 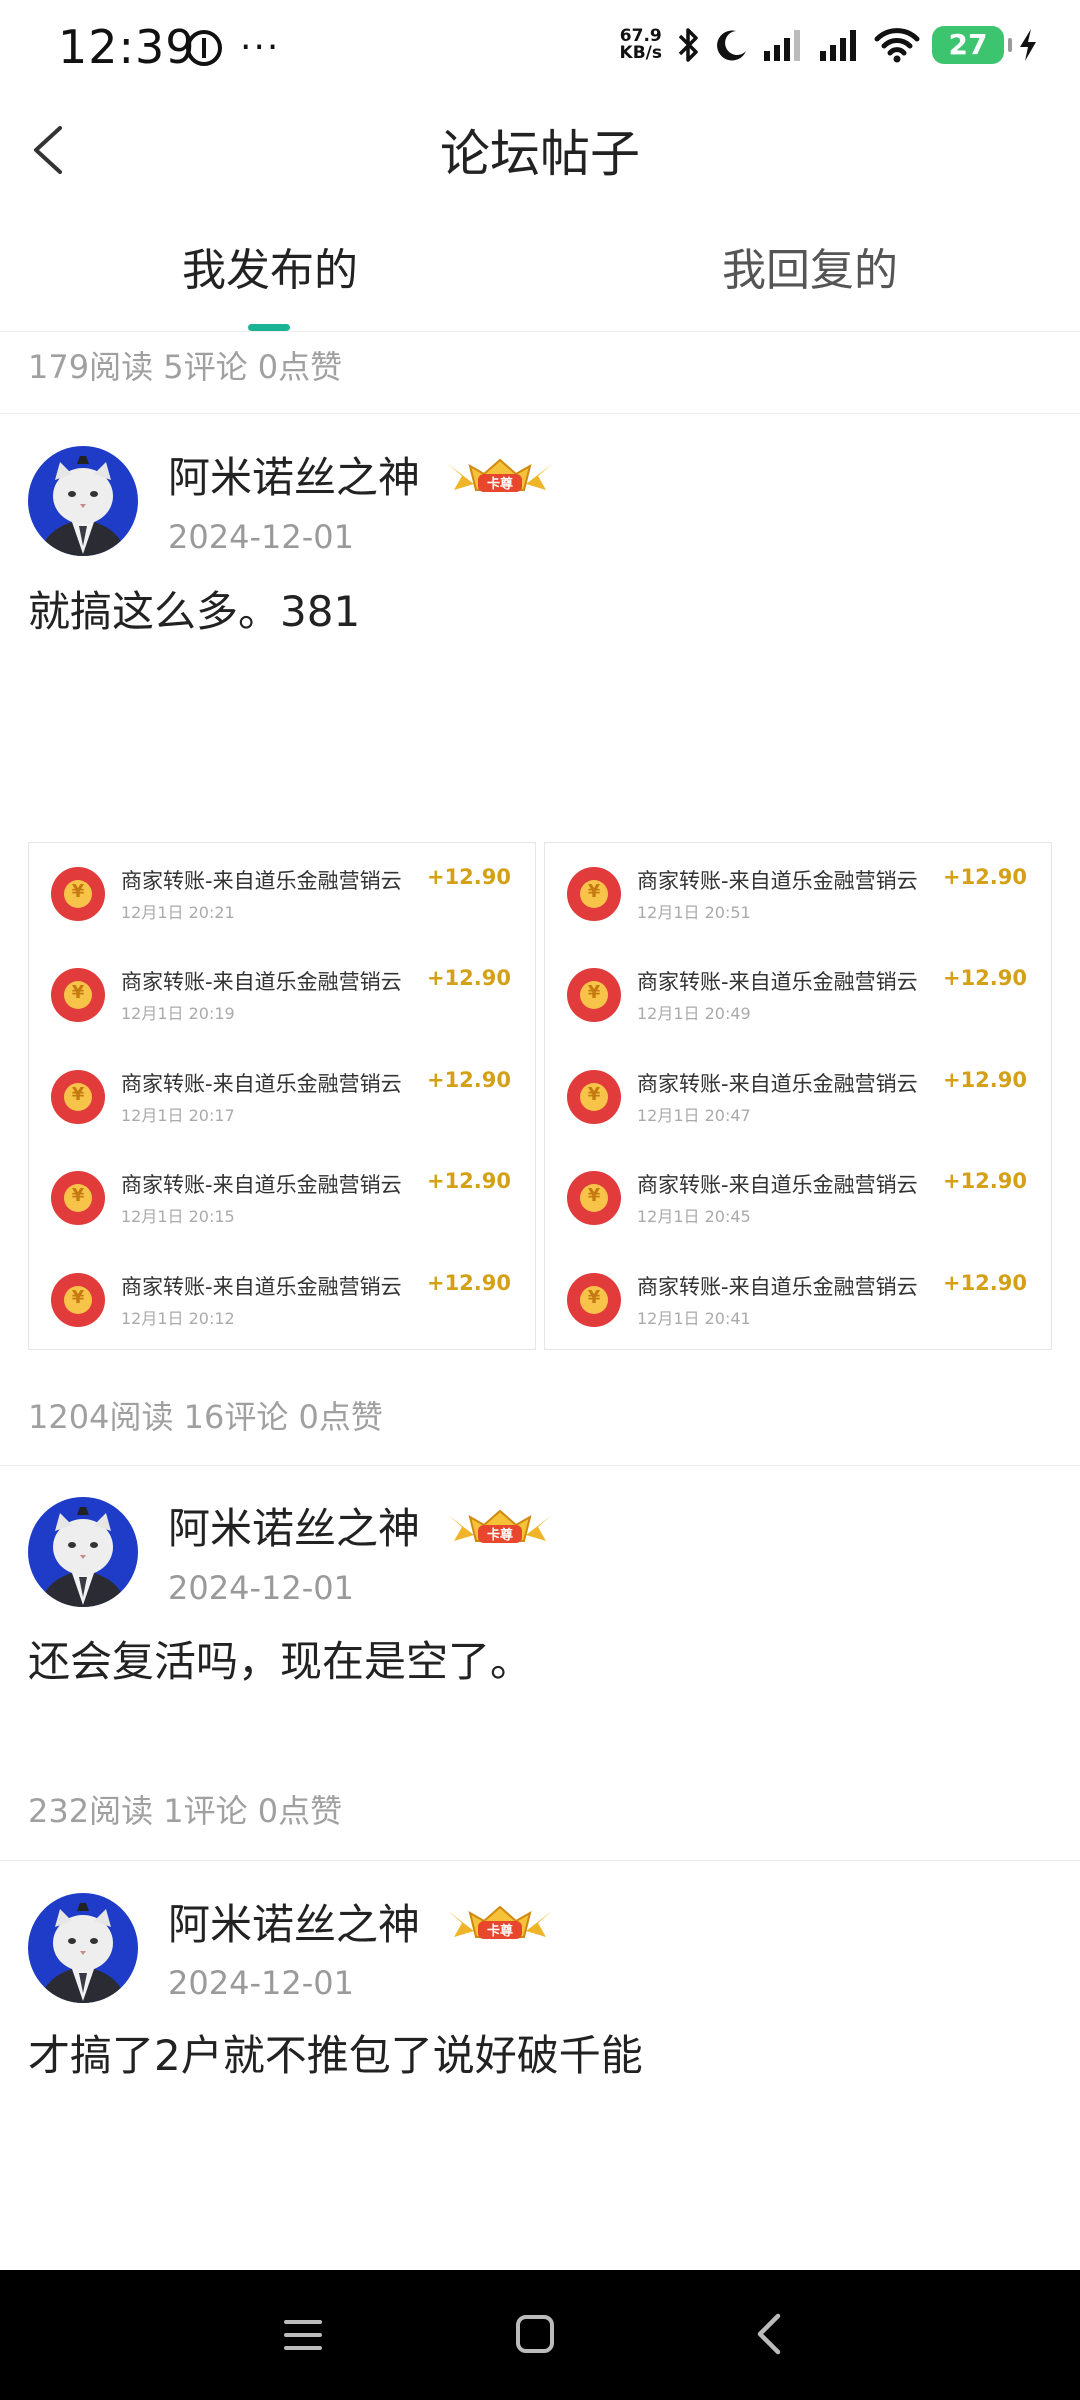 I want to click on payment-time: 12月1日 20:15, so click(x=178, y=1216).